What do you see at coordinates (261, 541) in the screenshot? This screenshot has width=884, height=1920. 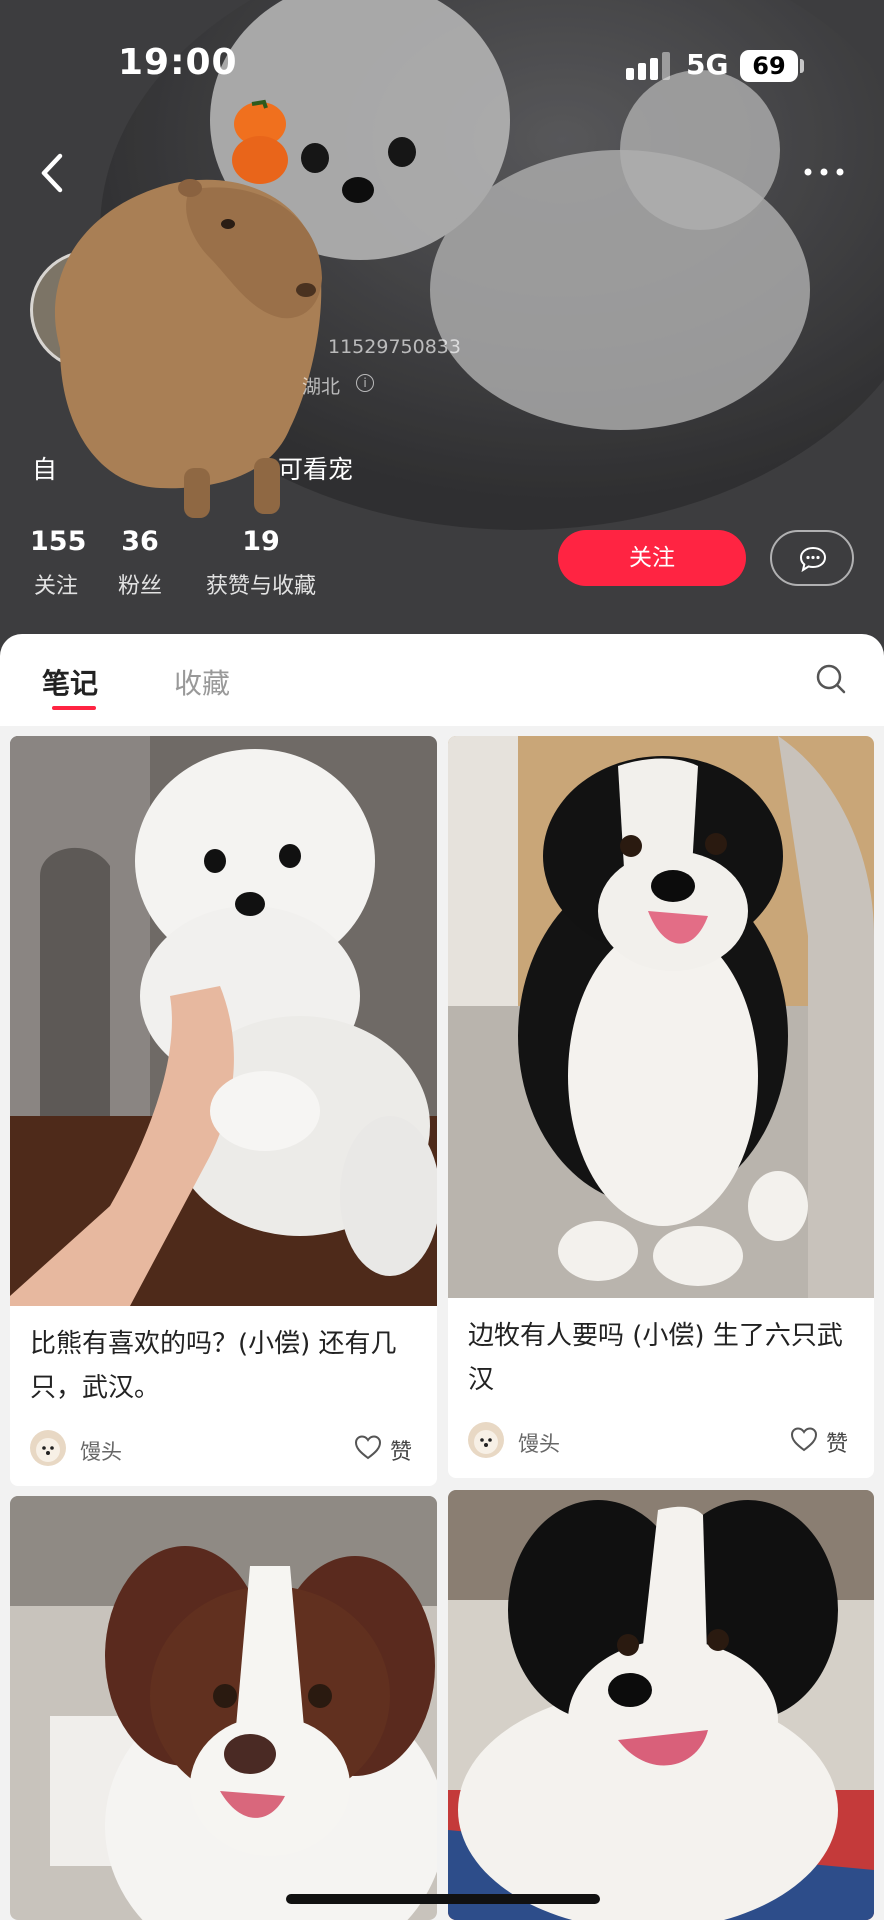 I see `stat-likes-value: 19` at bounding box center [261, 541].